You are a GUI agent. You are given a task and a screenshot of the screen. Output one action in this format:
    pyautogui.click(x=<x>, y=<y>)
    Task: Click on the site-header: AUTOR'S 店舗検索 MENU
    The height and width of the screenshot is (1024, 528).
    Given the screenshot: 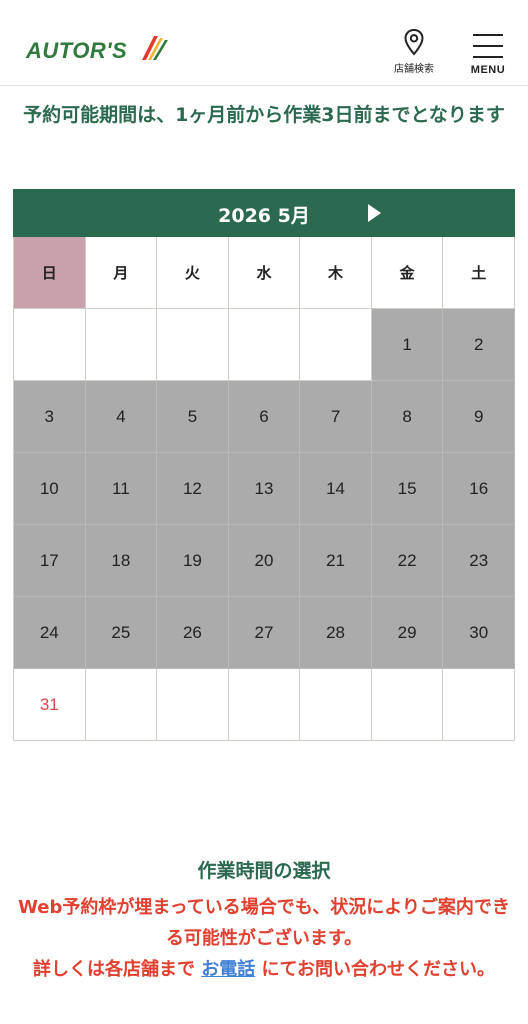 What is the action you would take?
    pyautogui.click(x=264, y=43)
    